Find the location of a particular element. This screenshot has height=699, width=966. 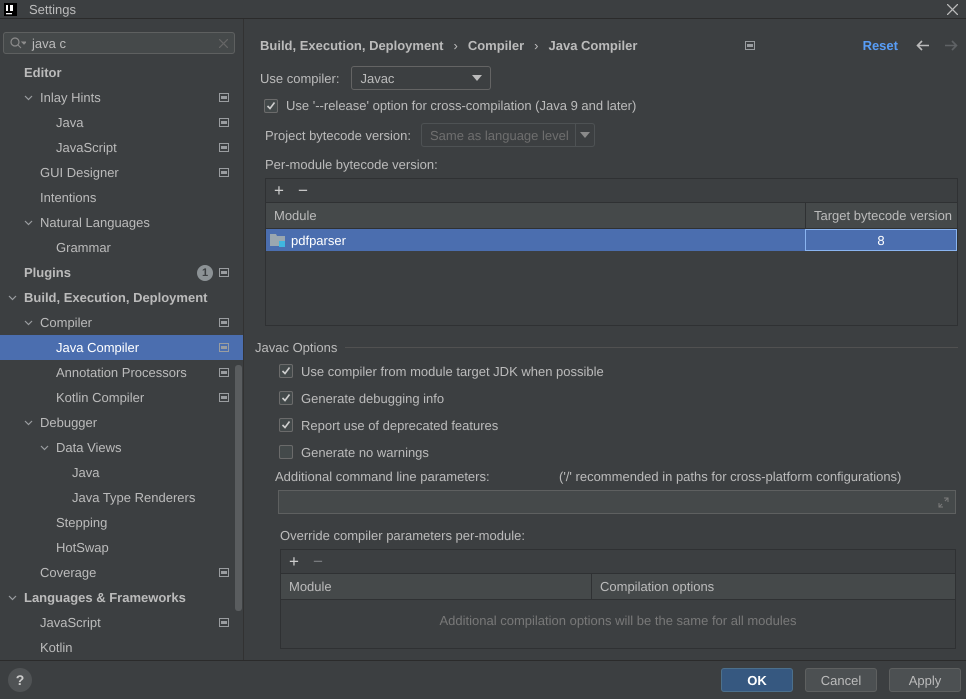

sidebar-item: Compiler is located at coordinates (121, 322).